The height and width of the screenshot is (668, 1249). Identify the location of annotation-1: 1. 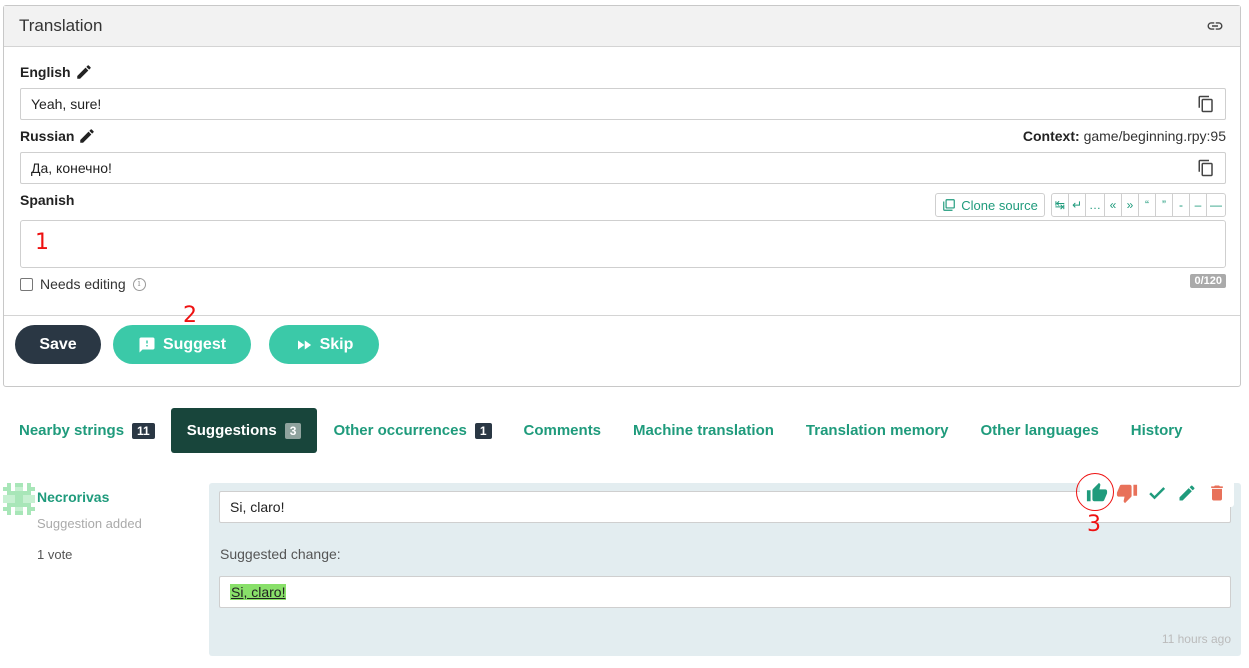
(42, 242).